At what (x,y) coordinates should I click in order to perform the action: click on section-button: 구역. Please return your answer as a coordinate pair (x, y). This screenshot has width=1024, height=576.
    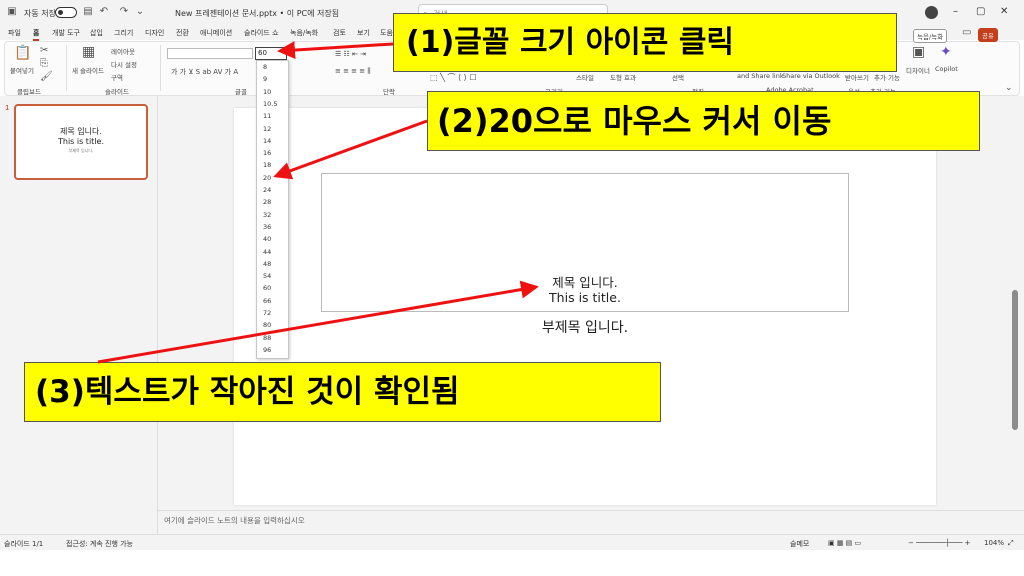
    Looking at the image, I should click on (117, 77).